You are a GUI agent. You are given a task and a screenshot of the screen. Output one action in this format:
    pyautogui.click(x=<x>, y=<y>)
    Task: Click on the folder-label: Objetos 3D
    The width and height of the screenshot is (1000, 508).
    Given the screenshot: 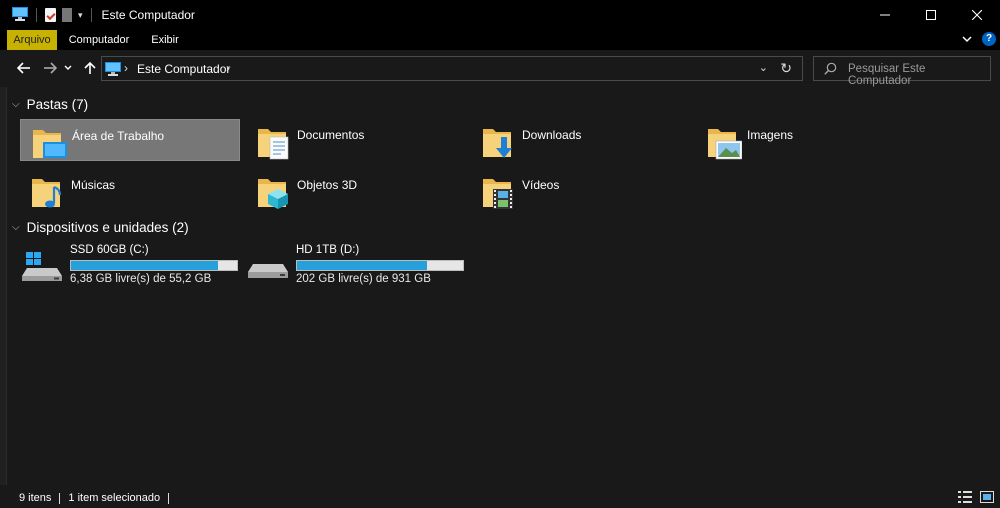 What is the action you would take?
    pyautogui.click(x=327, y=185)
    